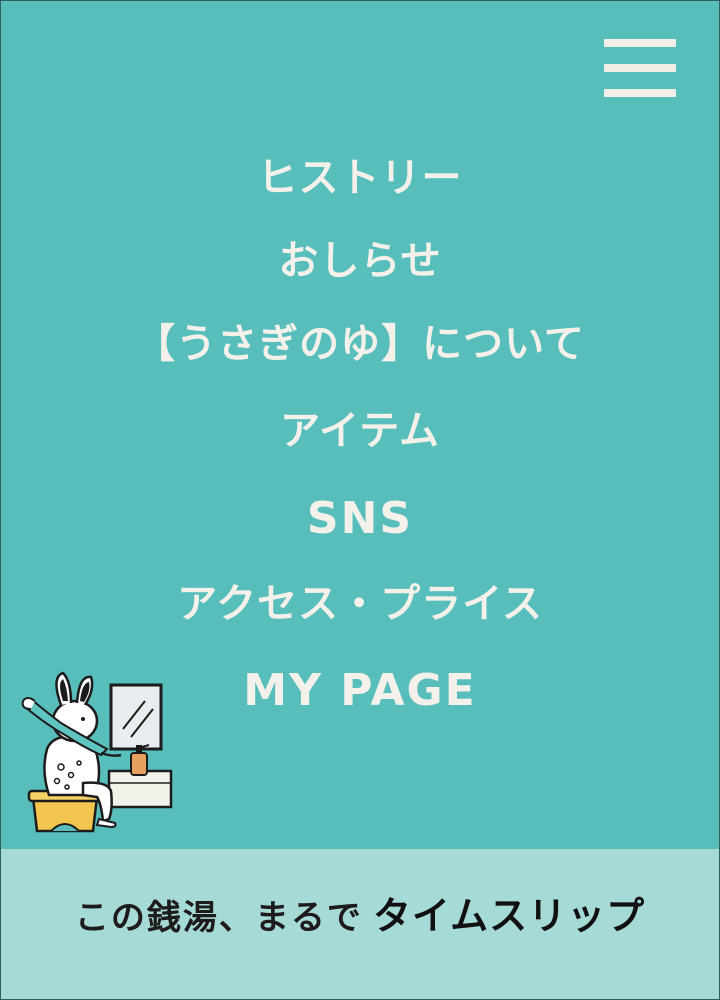 This screenshot has width=720, height=1000. I want to click on rabbit-bathing-illustration, so click(97, 752).